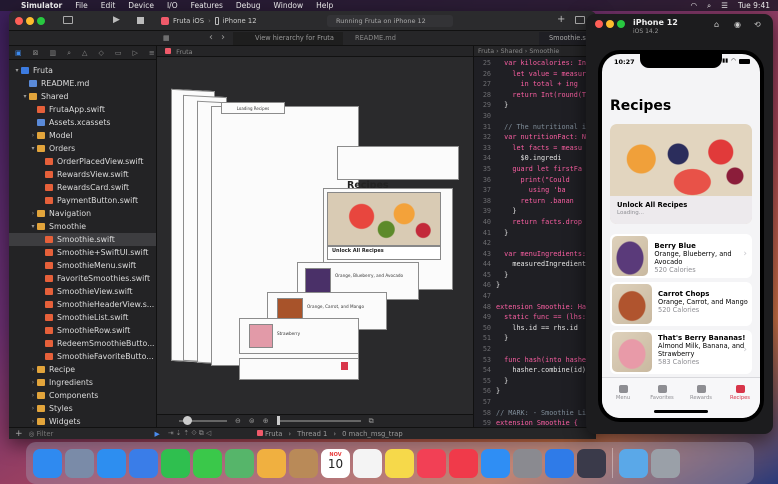 Image resolution: width=778 pixels, height=484 pixels. Describe the element at coordinates (681, 411) in the screenshot. I see `home-indicator` at that location.